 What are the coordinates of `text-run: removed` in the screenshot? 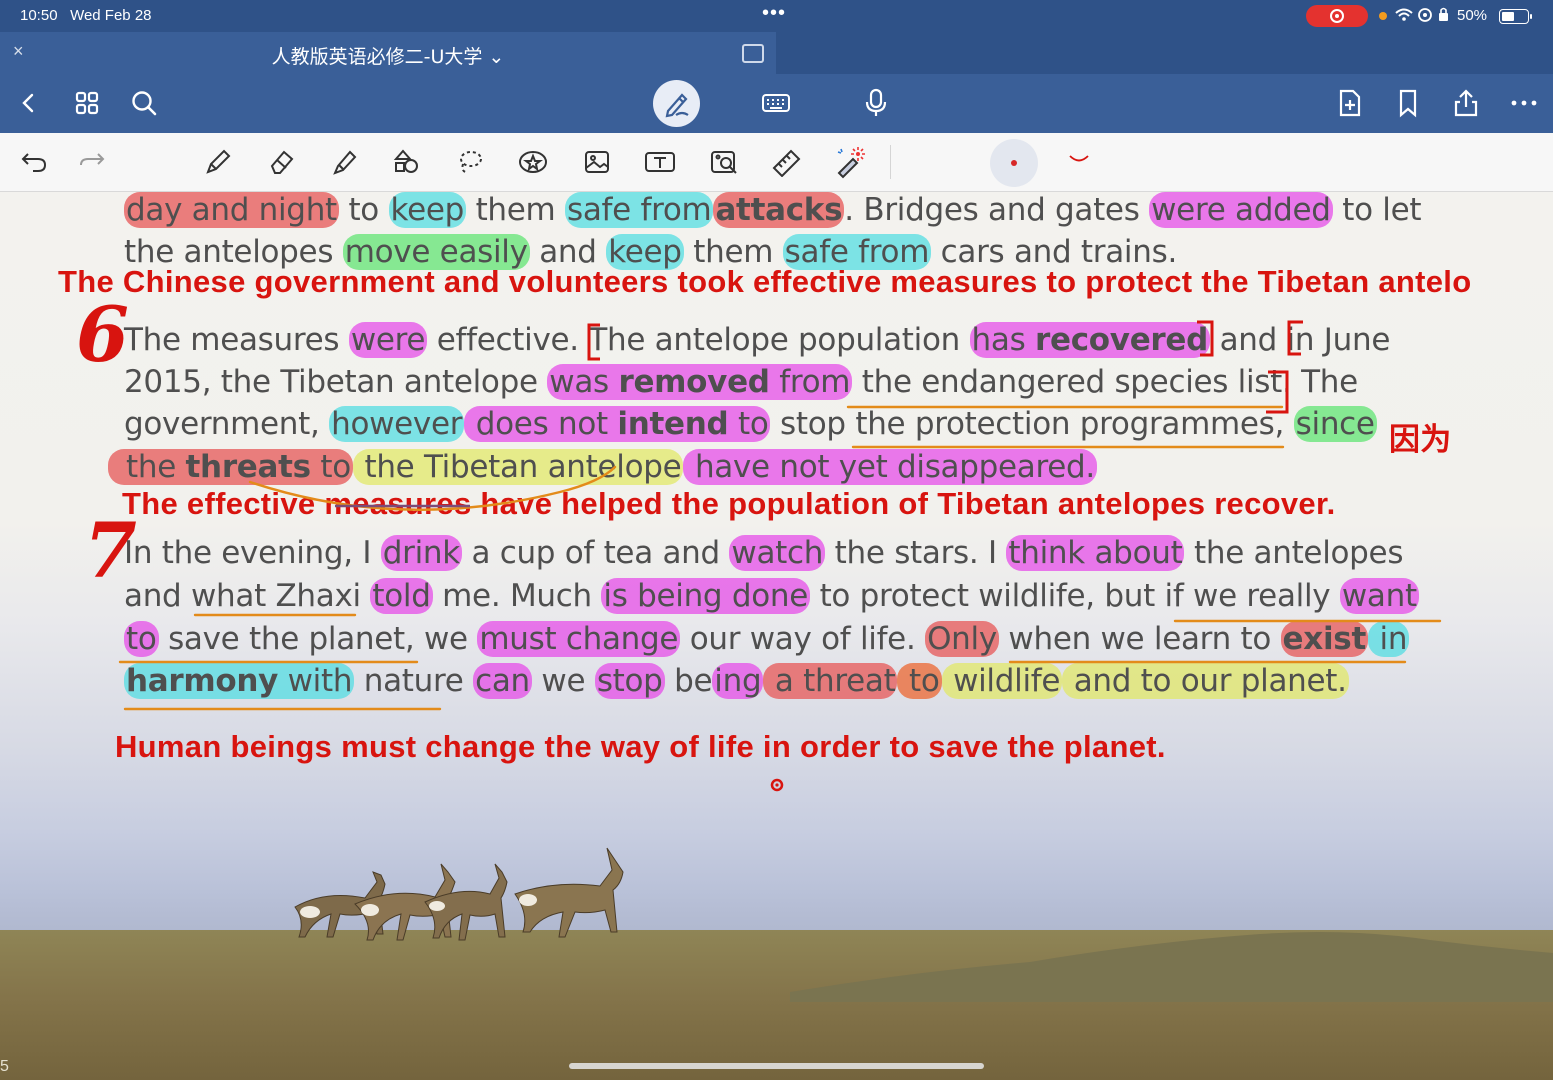 It's located at (694, 382).